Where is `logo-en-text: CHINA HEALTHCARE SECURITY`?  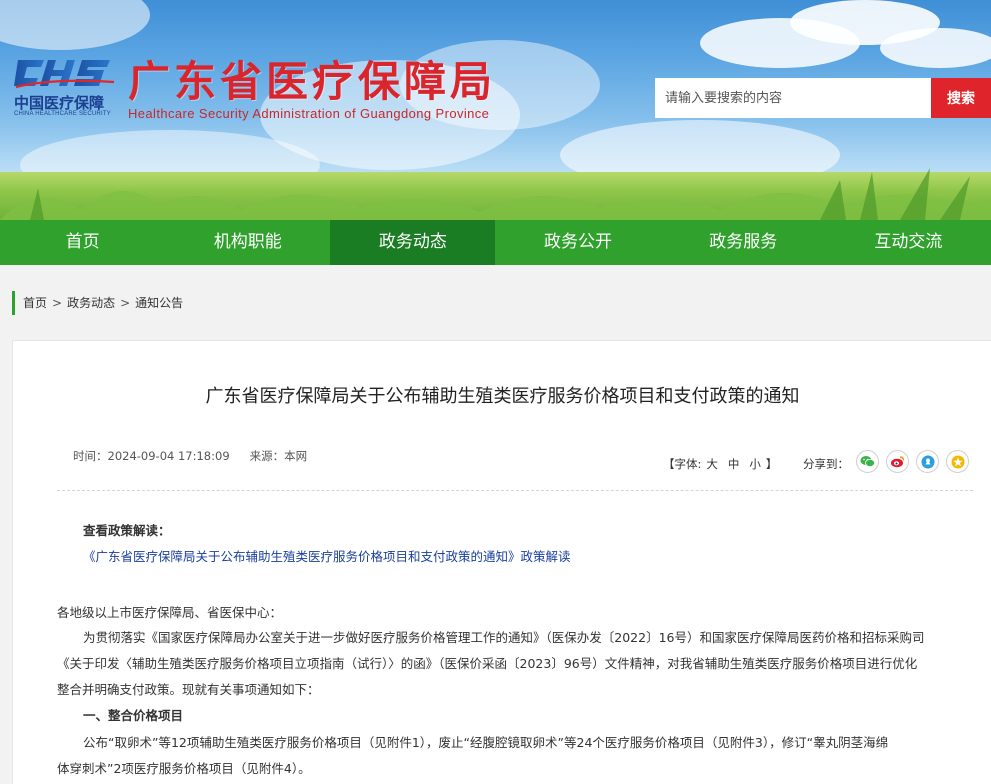 logo-en-text: CHINA HEALTHCARE SECURITY is located at coordinates (62, 114).